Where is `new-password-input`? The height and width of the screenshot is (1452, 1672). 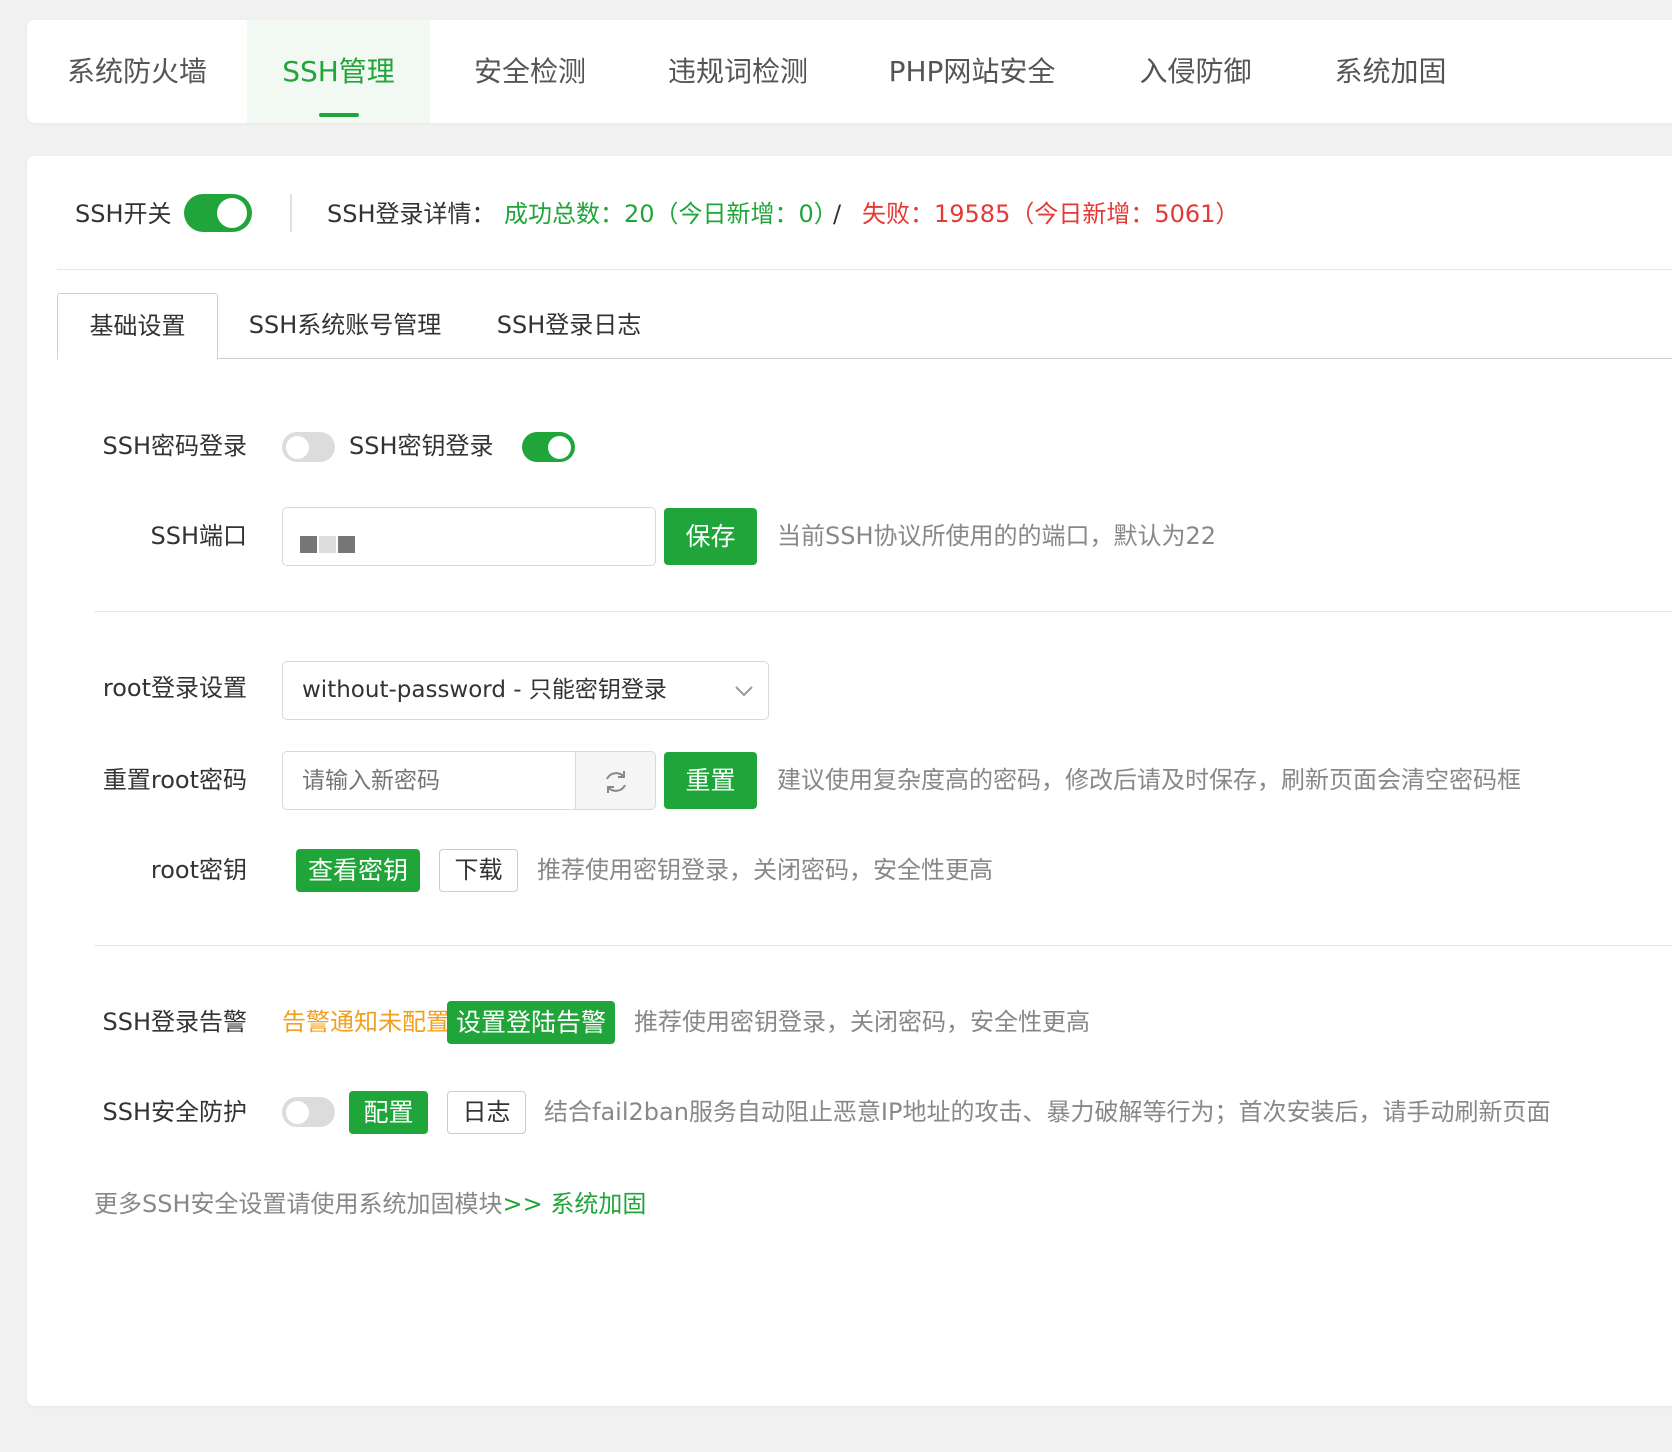 new-password-input is located at coordinates (429, 780).